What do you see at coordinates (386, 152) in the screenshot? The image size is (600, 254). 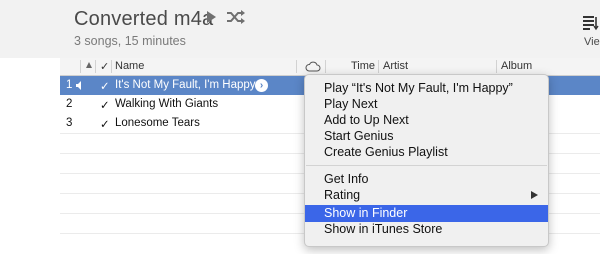 I see `menu-item-label: Create Genius Playlist` at bounding box center [386, 152].